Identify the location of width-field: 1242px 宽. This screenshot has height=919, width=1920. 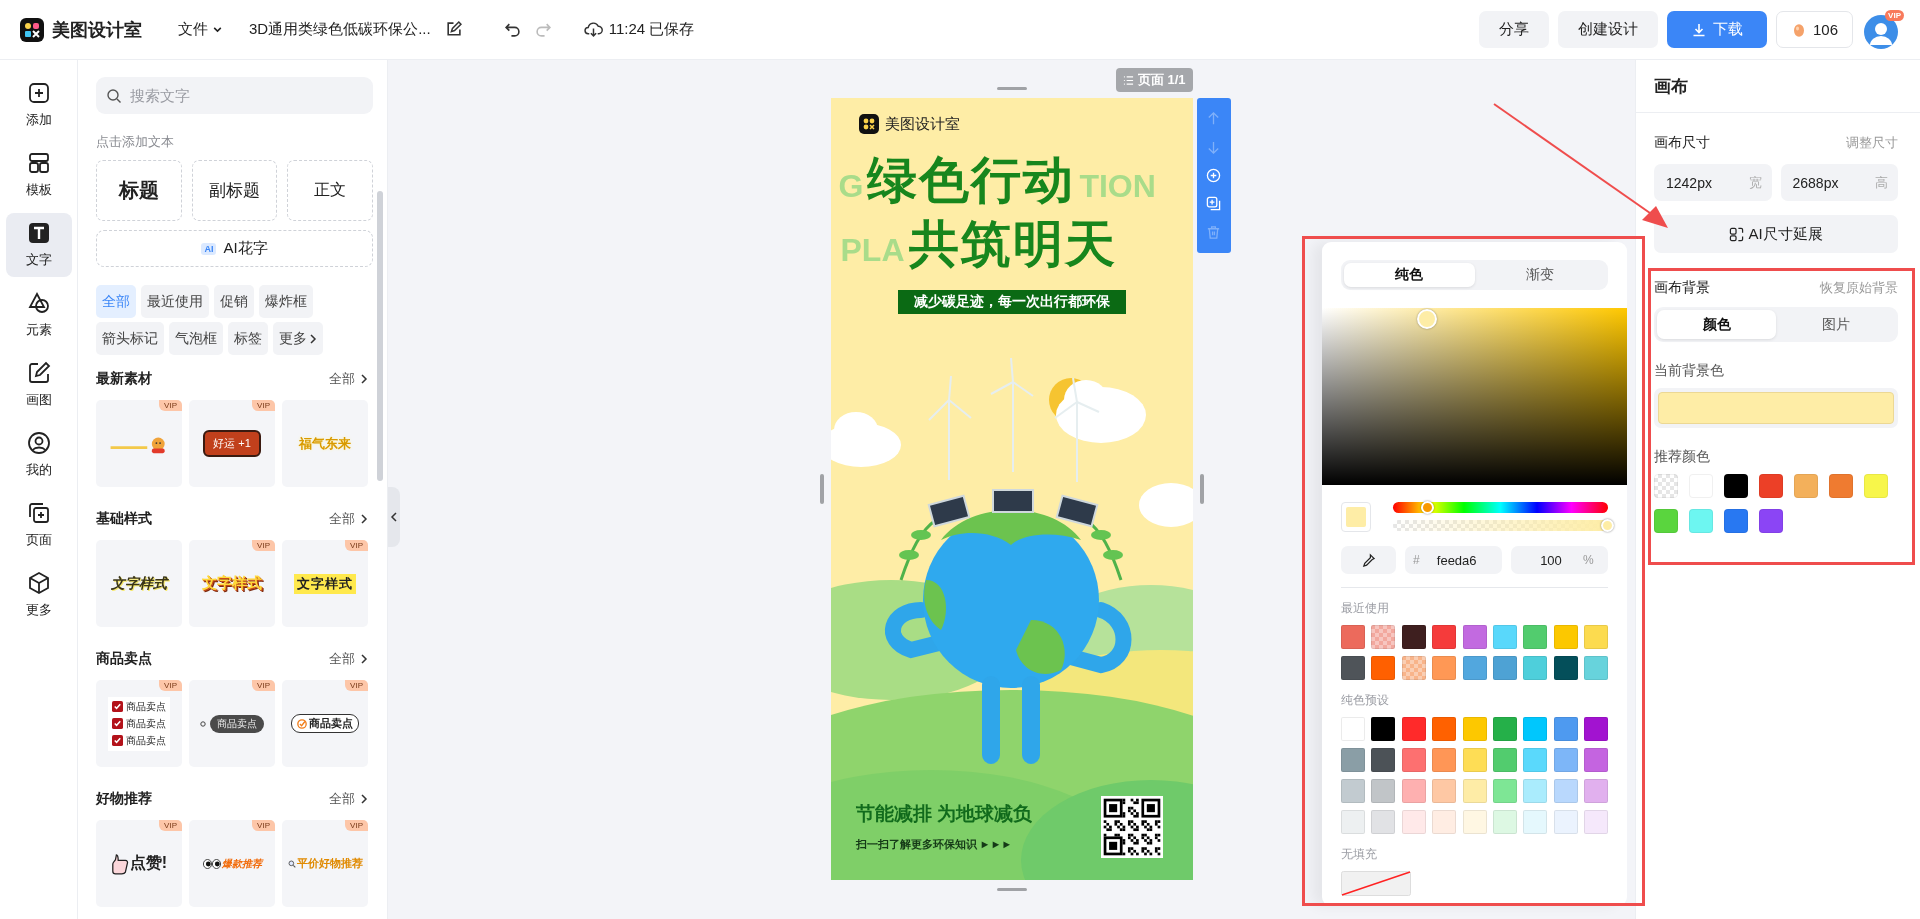
(1713, 182).